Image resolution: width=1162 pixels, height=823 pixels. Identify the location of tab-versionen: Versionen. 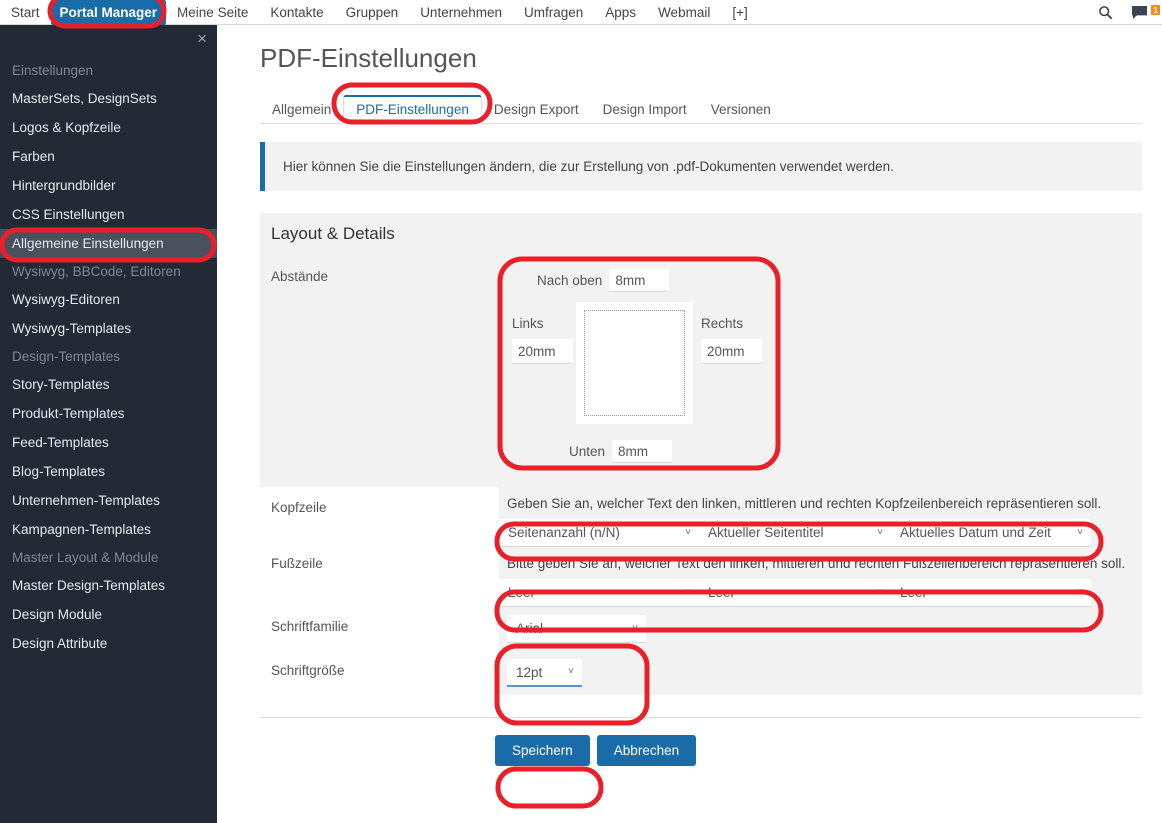
(741, 110).